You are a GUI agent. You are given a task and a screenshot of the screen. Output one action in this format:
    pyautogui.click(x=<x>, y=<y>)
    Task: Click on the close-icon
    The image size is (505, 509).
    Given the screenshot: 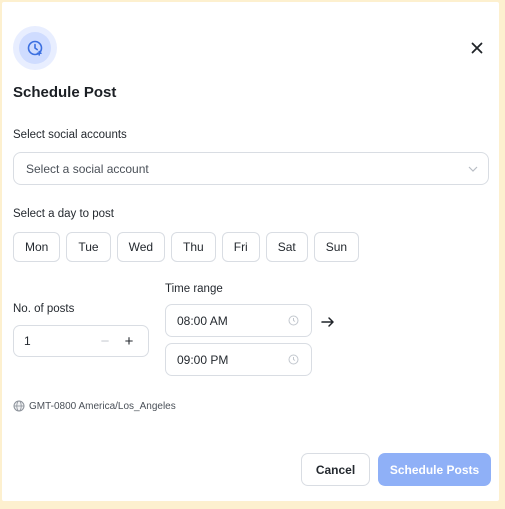 What is the action you would take?
    pyautogui.click(x=477, y=48)
    